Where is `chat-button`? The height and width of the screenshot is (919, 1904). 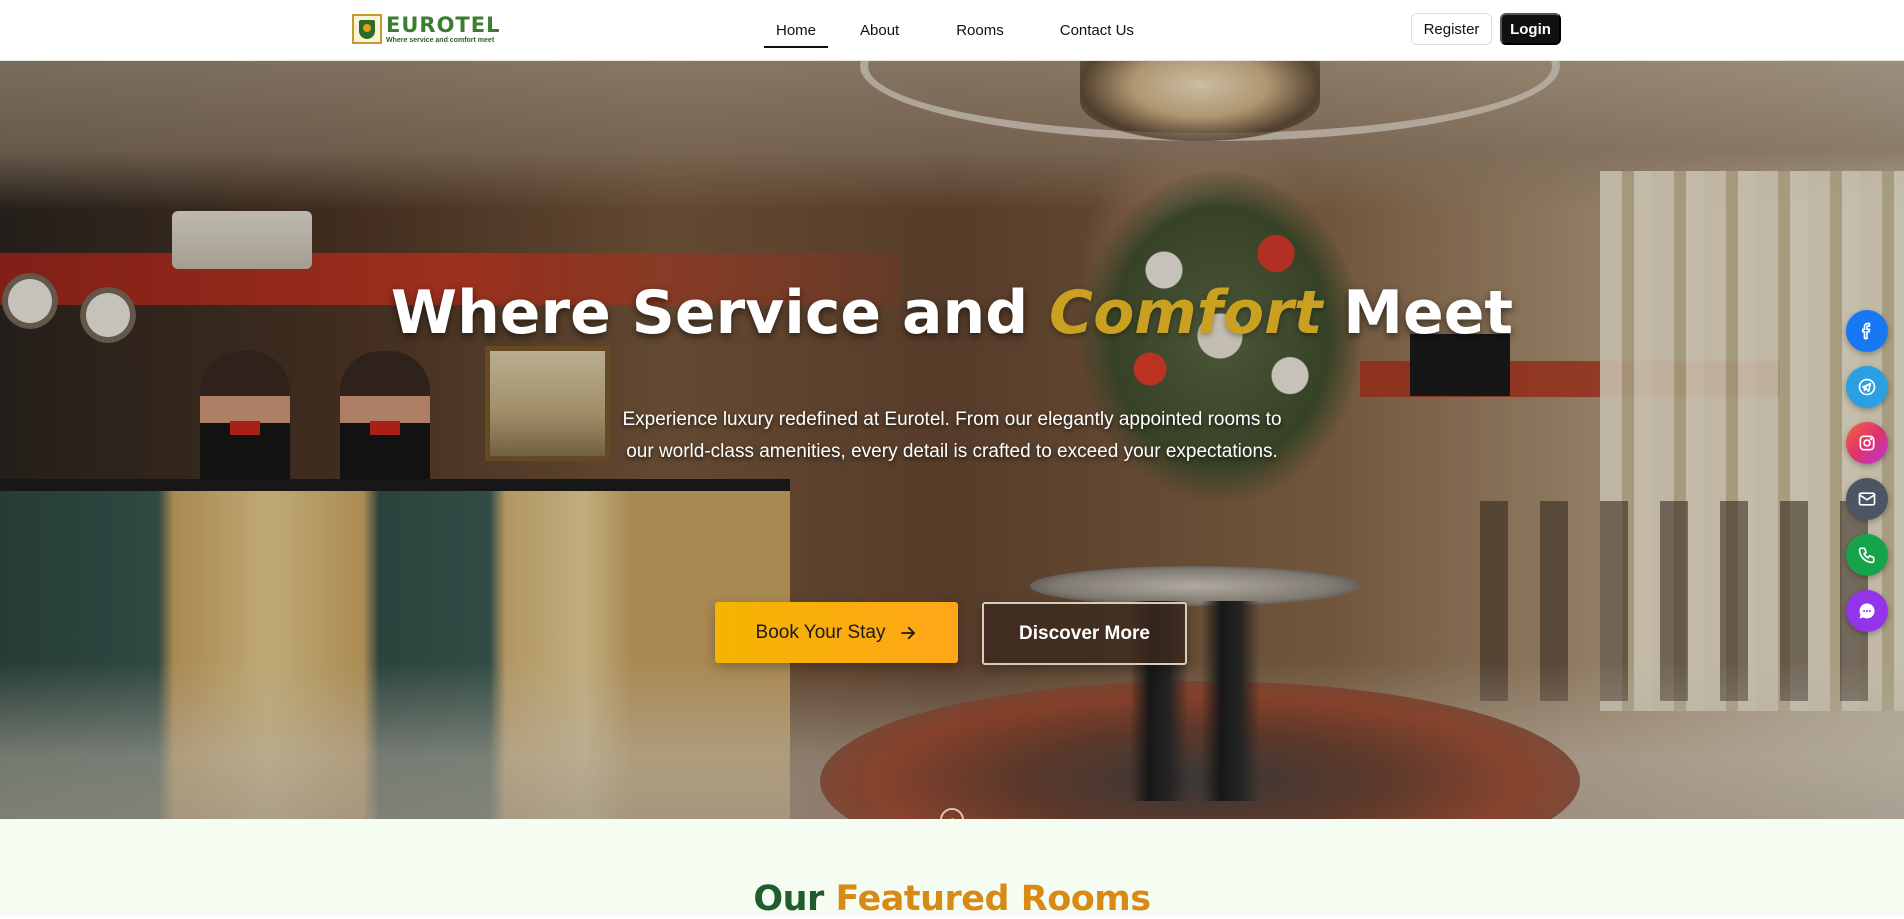
chat-button is located at coordinates (1867, 611).